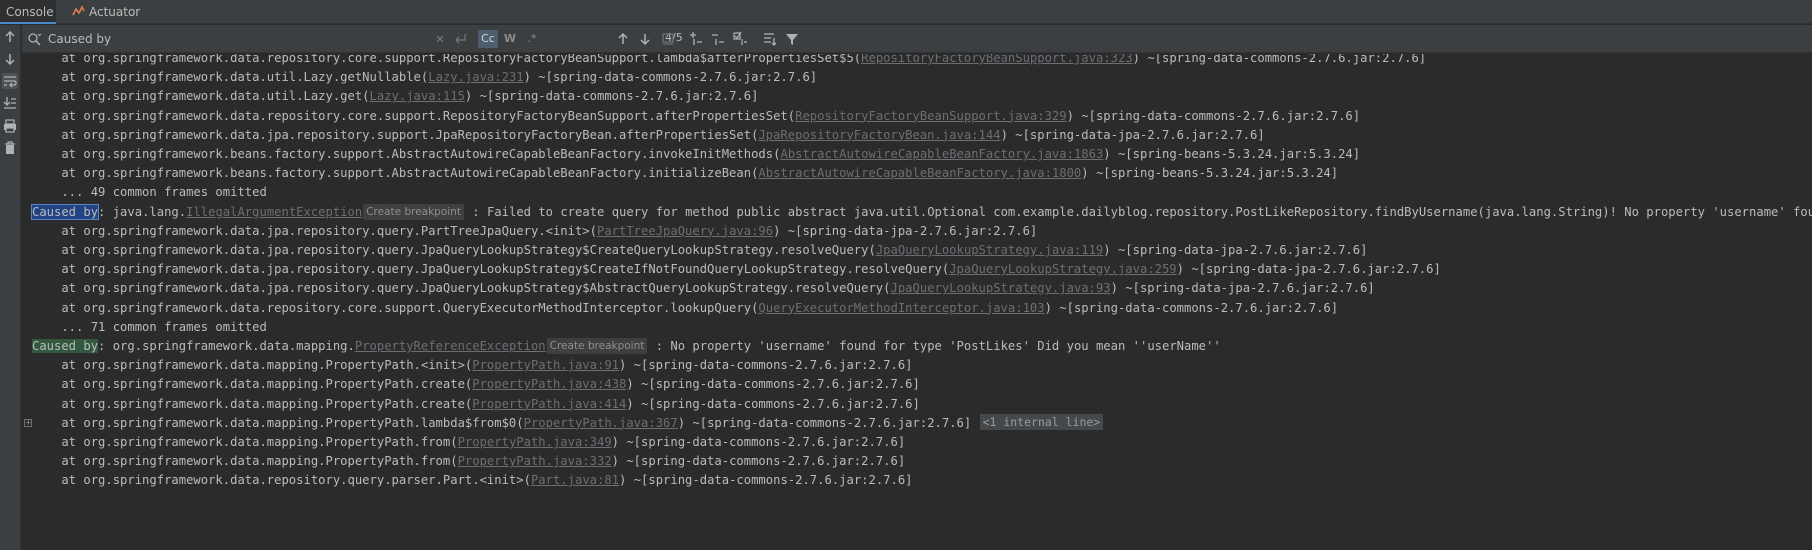  Describe the element at coordinates (532, 39) in the screenshot. I see `regex-toggle: .*` at that location.